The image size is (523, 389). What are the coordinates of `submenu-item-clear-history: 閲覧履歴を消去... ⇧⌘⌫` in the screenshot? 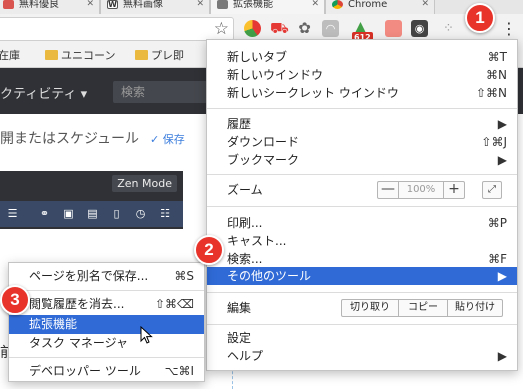 It's located at (106, 304).